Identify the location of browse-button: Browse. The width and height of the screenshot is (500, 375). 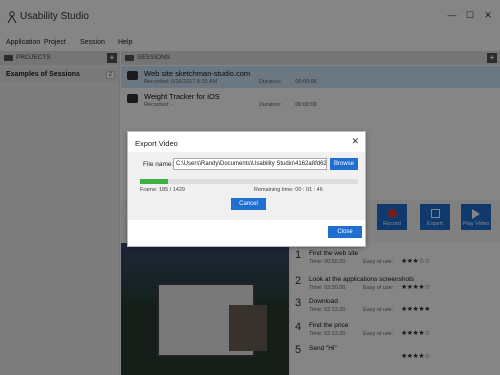
(344, 164).